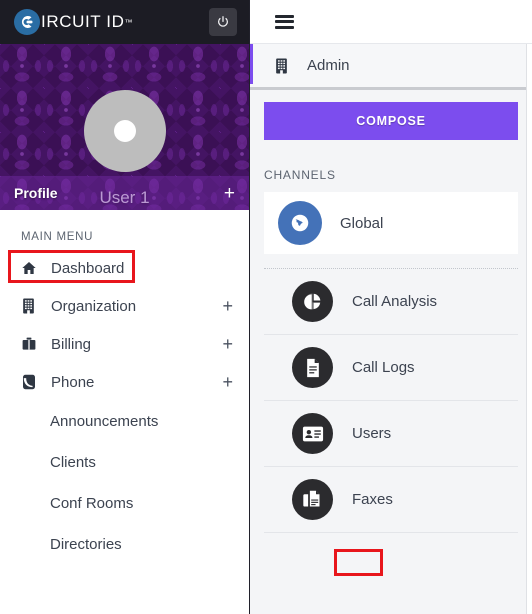 This screenshot has height=614, width=532. Describe the element at coordinates (71, 344) in the screenshot. I see `sidebar-item-label: Billing` at that location.